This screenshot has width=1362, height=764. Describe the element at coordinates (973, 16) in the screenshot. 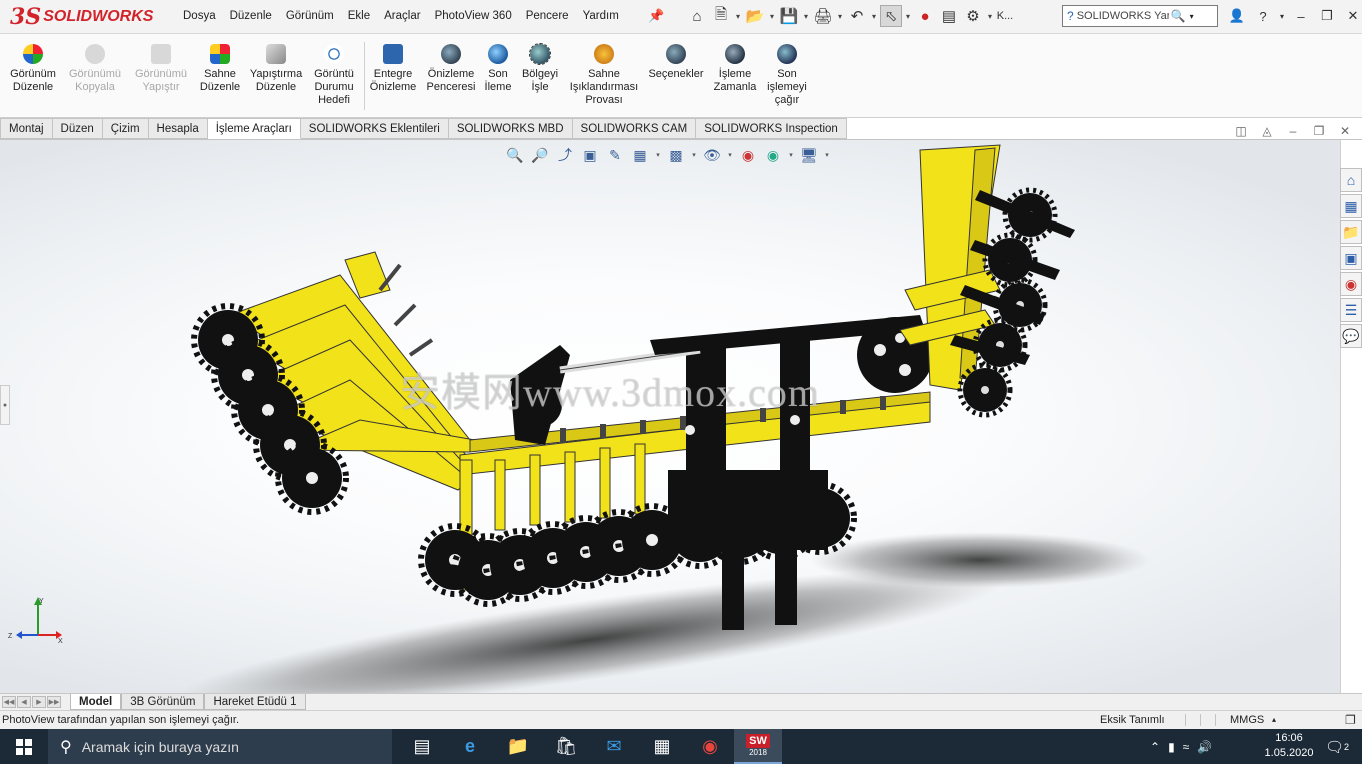

I see `options-icon: ⚙` at that location.